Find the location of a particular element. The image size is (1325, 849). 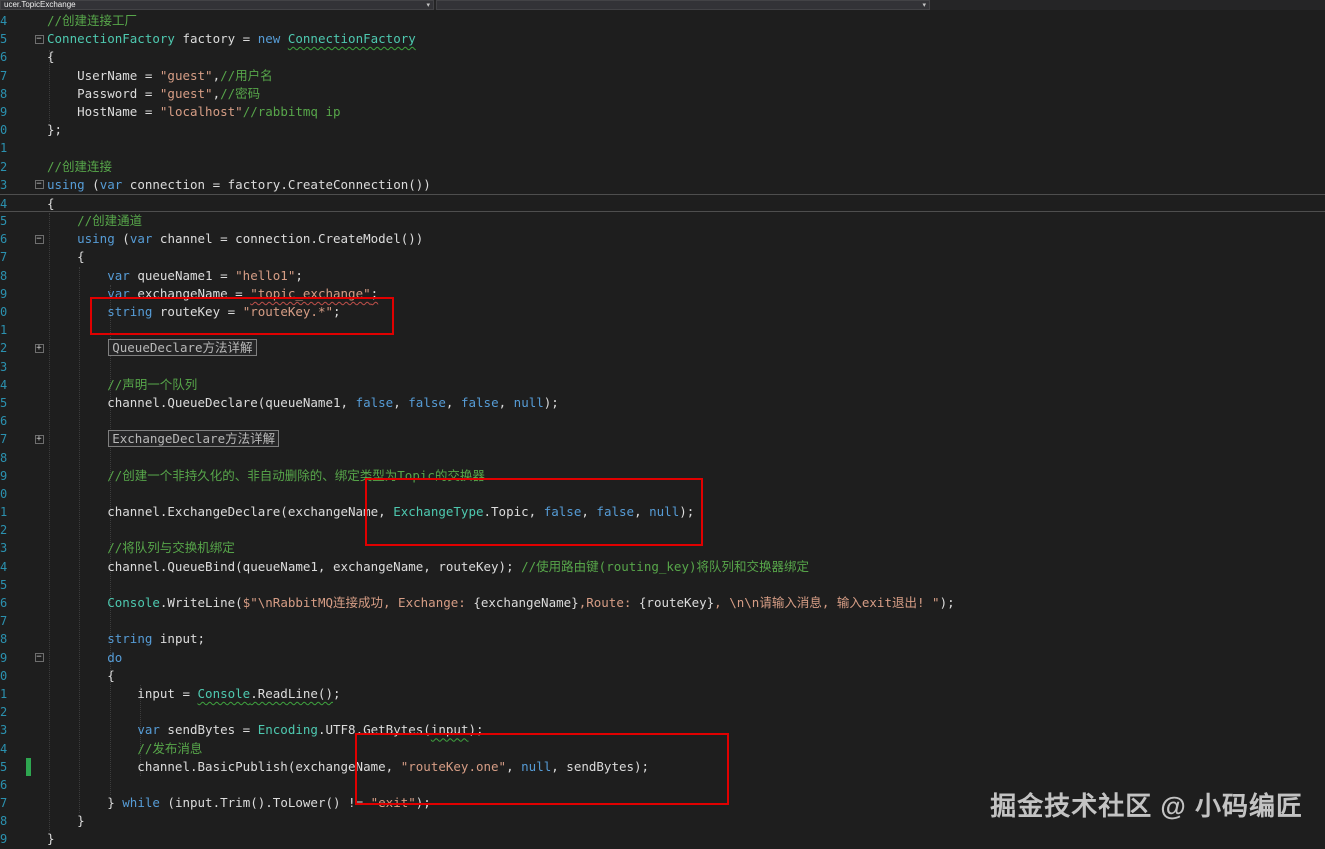

code-line: 2 + QueueDeclare方法详解 is located at coordinates (662, 348).